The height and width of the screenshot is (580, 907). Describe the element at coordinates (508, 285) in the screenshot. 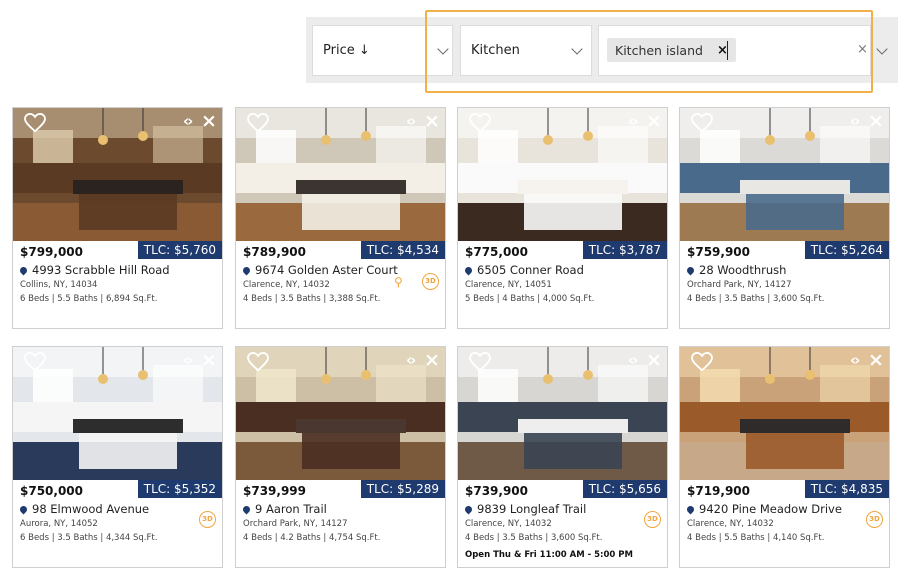

I see `listing-city: Clarence, NY, 14051` at that location.